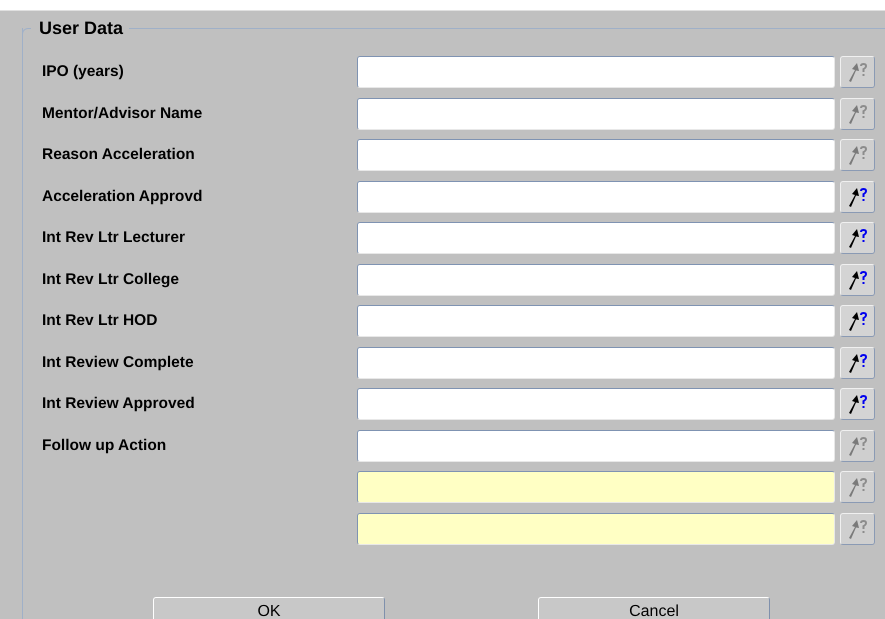 The image size is (885, 619). I want to click on field-label: Int Review Complete, so click(118, 362).